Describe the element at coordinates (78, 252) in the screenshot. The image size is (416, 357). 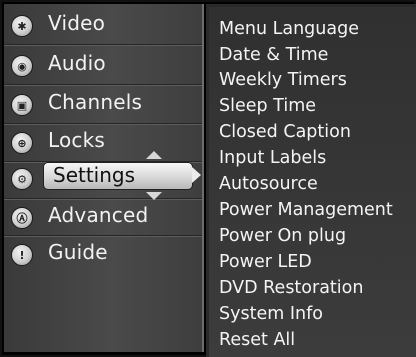
I see `menu-item-label: Guide` at that location.